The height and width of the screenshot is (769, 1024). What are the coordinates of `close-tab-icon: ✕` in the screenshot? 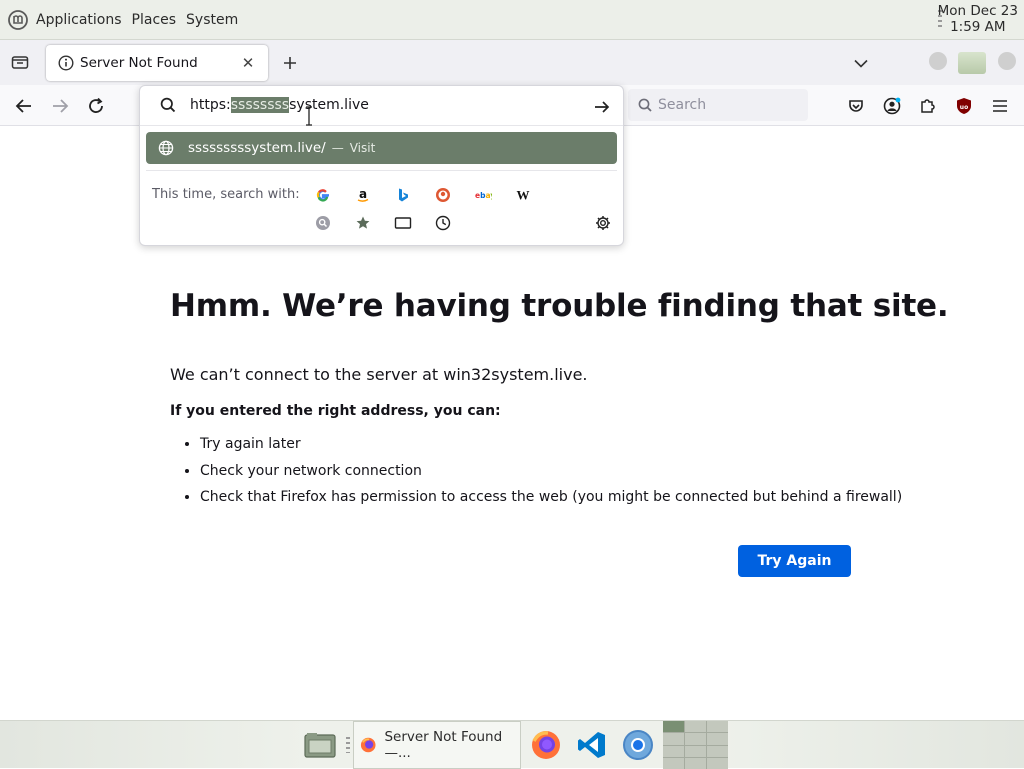 It's located at (248, 63).